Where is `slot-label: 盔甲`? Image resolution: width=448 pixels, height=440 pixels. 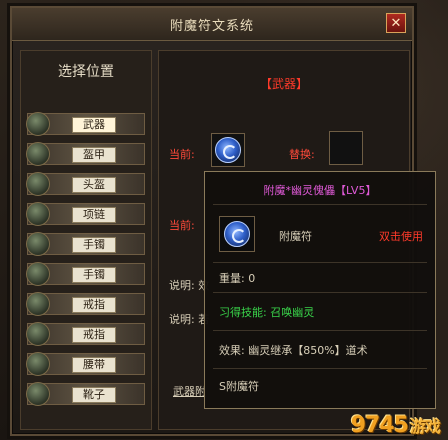 slot-label: 盔甲 is located at coordinates (94, 155).